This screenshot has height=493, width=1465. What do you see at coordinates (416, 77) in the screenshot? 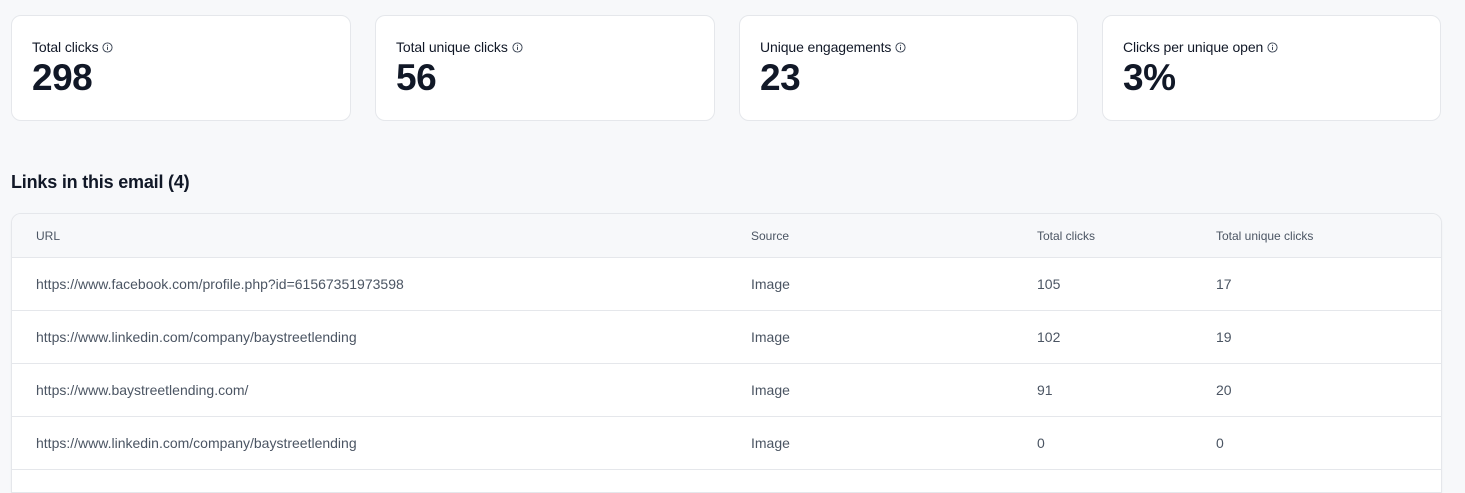
I see `stat-value: 56` at bounding box center [416, 77].